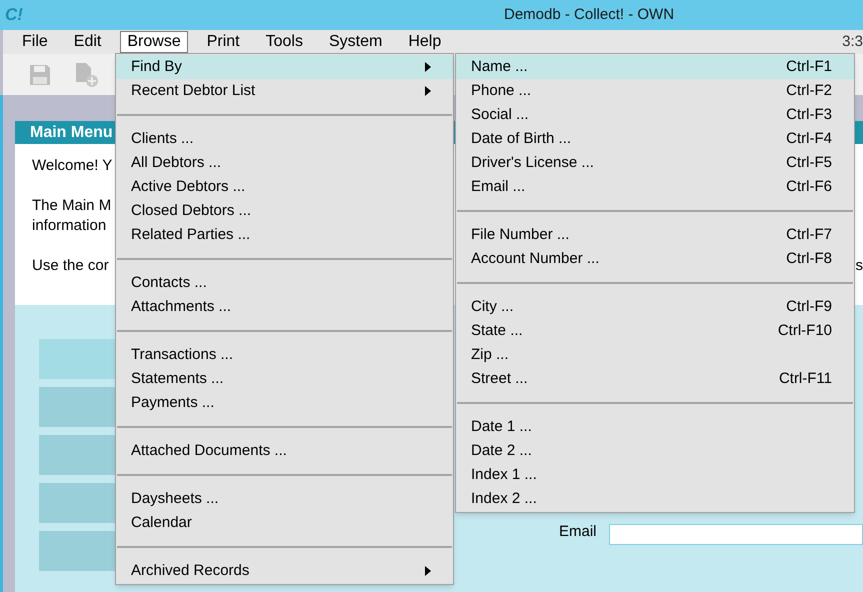 Image resolution: width=863 pixels, height=592 pixels. I want to click on description-text: information, so click(69, 226).